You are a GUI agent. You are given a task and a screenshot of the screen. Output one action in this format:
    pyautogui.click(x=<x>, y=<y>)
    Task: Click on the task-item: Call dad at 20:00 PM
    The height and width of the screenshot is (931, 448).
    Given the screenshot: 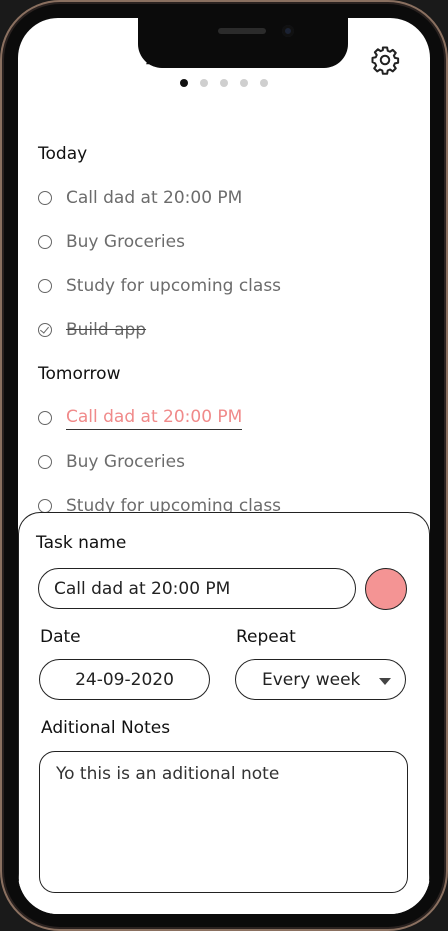 What is the action you would take?
    pyautogui.click(x=140, y=198)
    